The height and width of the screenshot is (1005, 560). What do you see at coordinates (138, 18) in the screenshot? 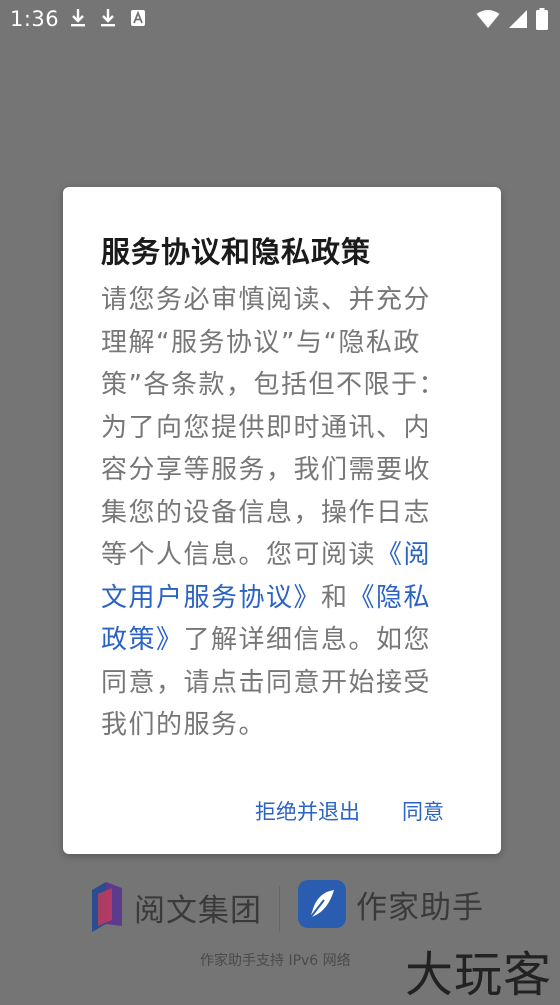
I see `text-a-icon` at bounding box center [138, 18].